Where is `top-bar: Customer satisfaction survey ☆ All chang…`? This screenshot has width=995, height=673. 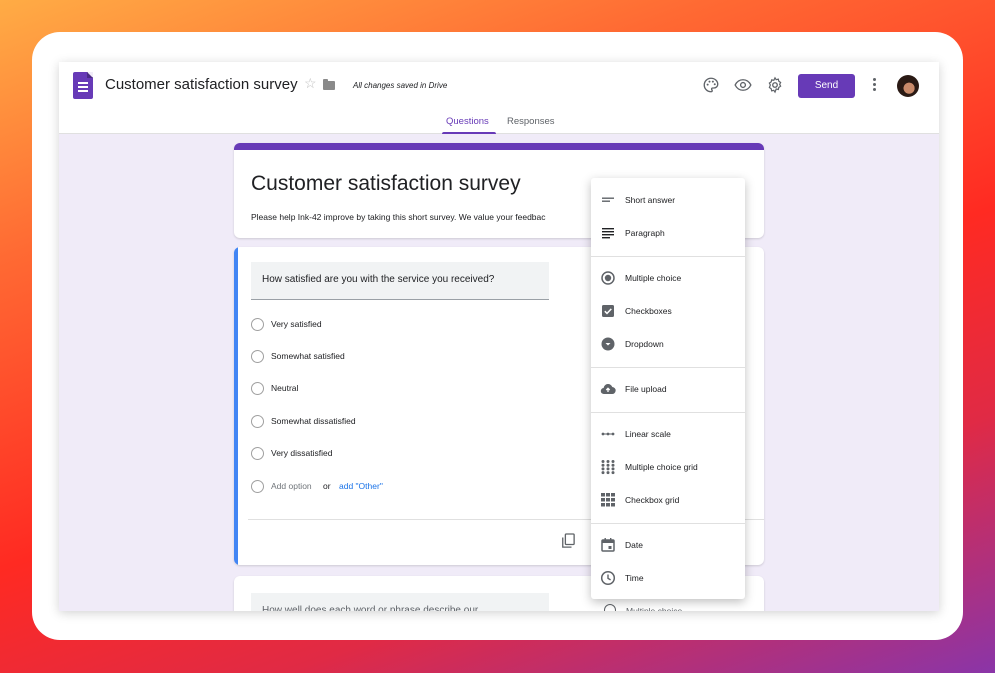 top-bar: Customer satisfaction survey ☆ All chang… is located at coordinates (499, 98).